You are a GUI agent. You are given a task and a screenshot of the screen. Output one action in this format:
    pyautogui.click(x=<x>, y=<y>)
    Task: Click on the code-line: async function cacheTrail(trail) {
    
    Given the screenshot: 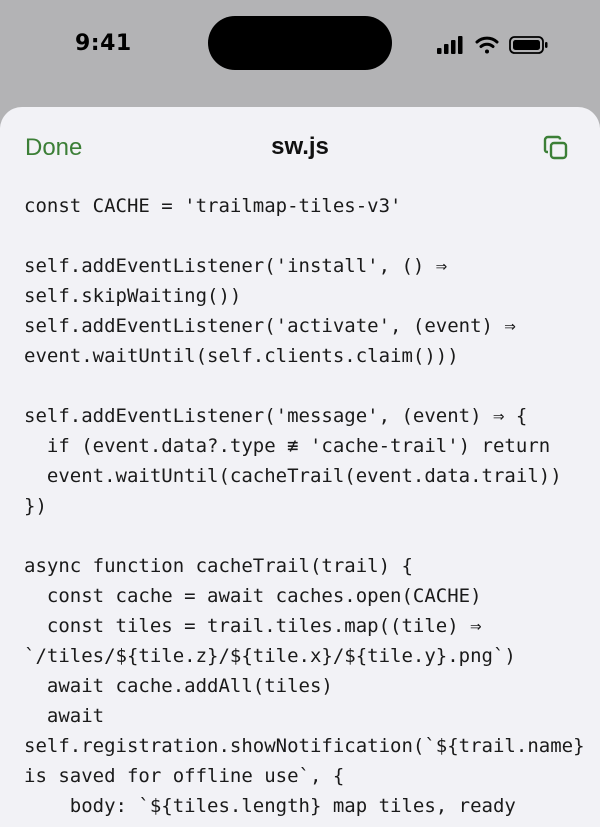 What is the action you would take?
    pyautogui.click(x=218, y=566)
    